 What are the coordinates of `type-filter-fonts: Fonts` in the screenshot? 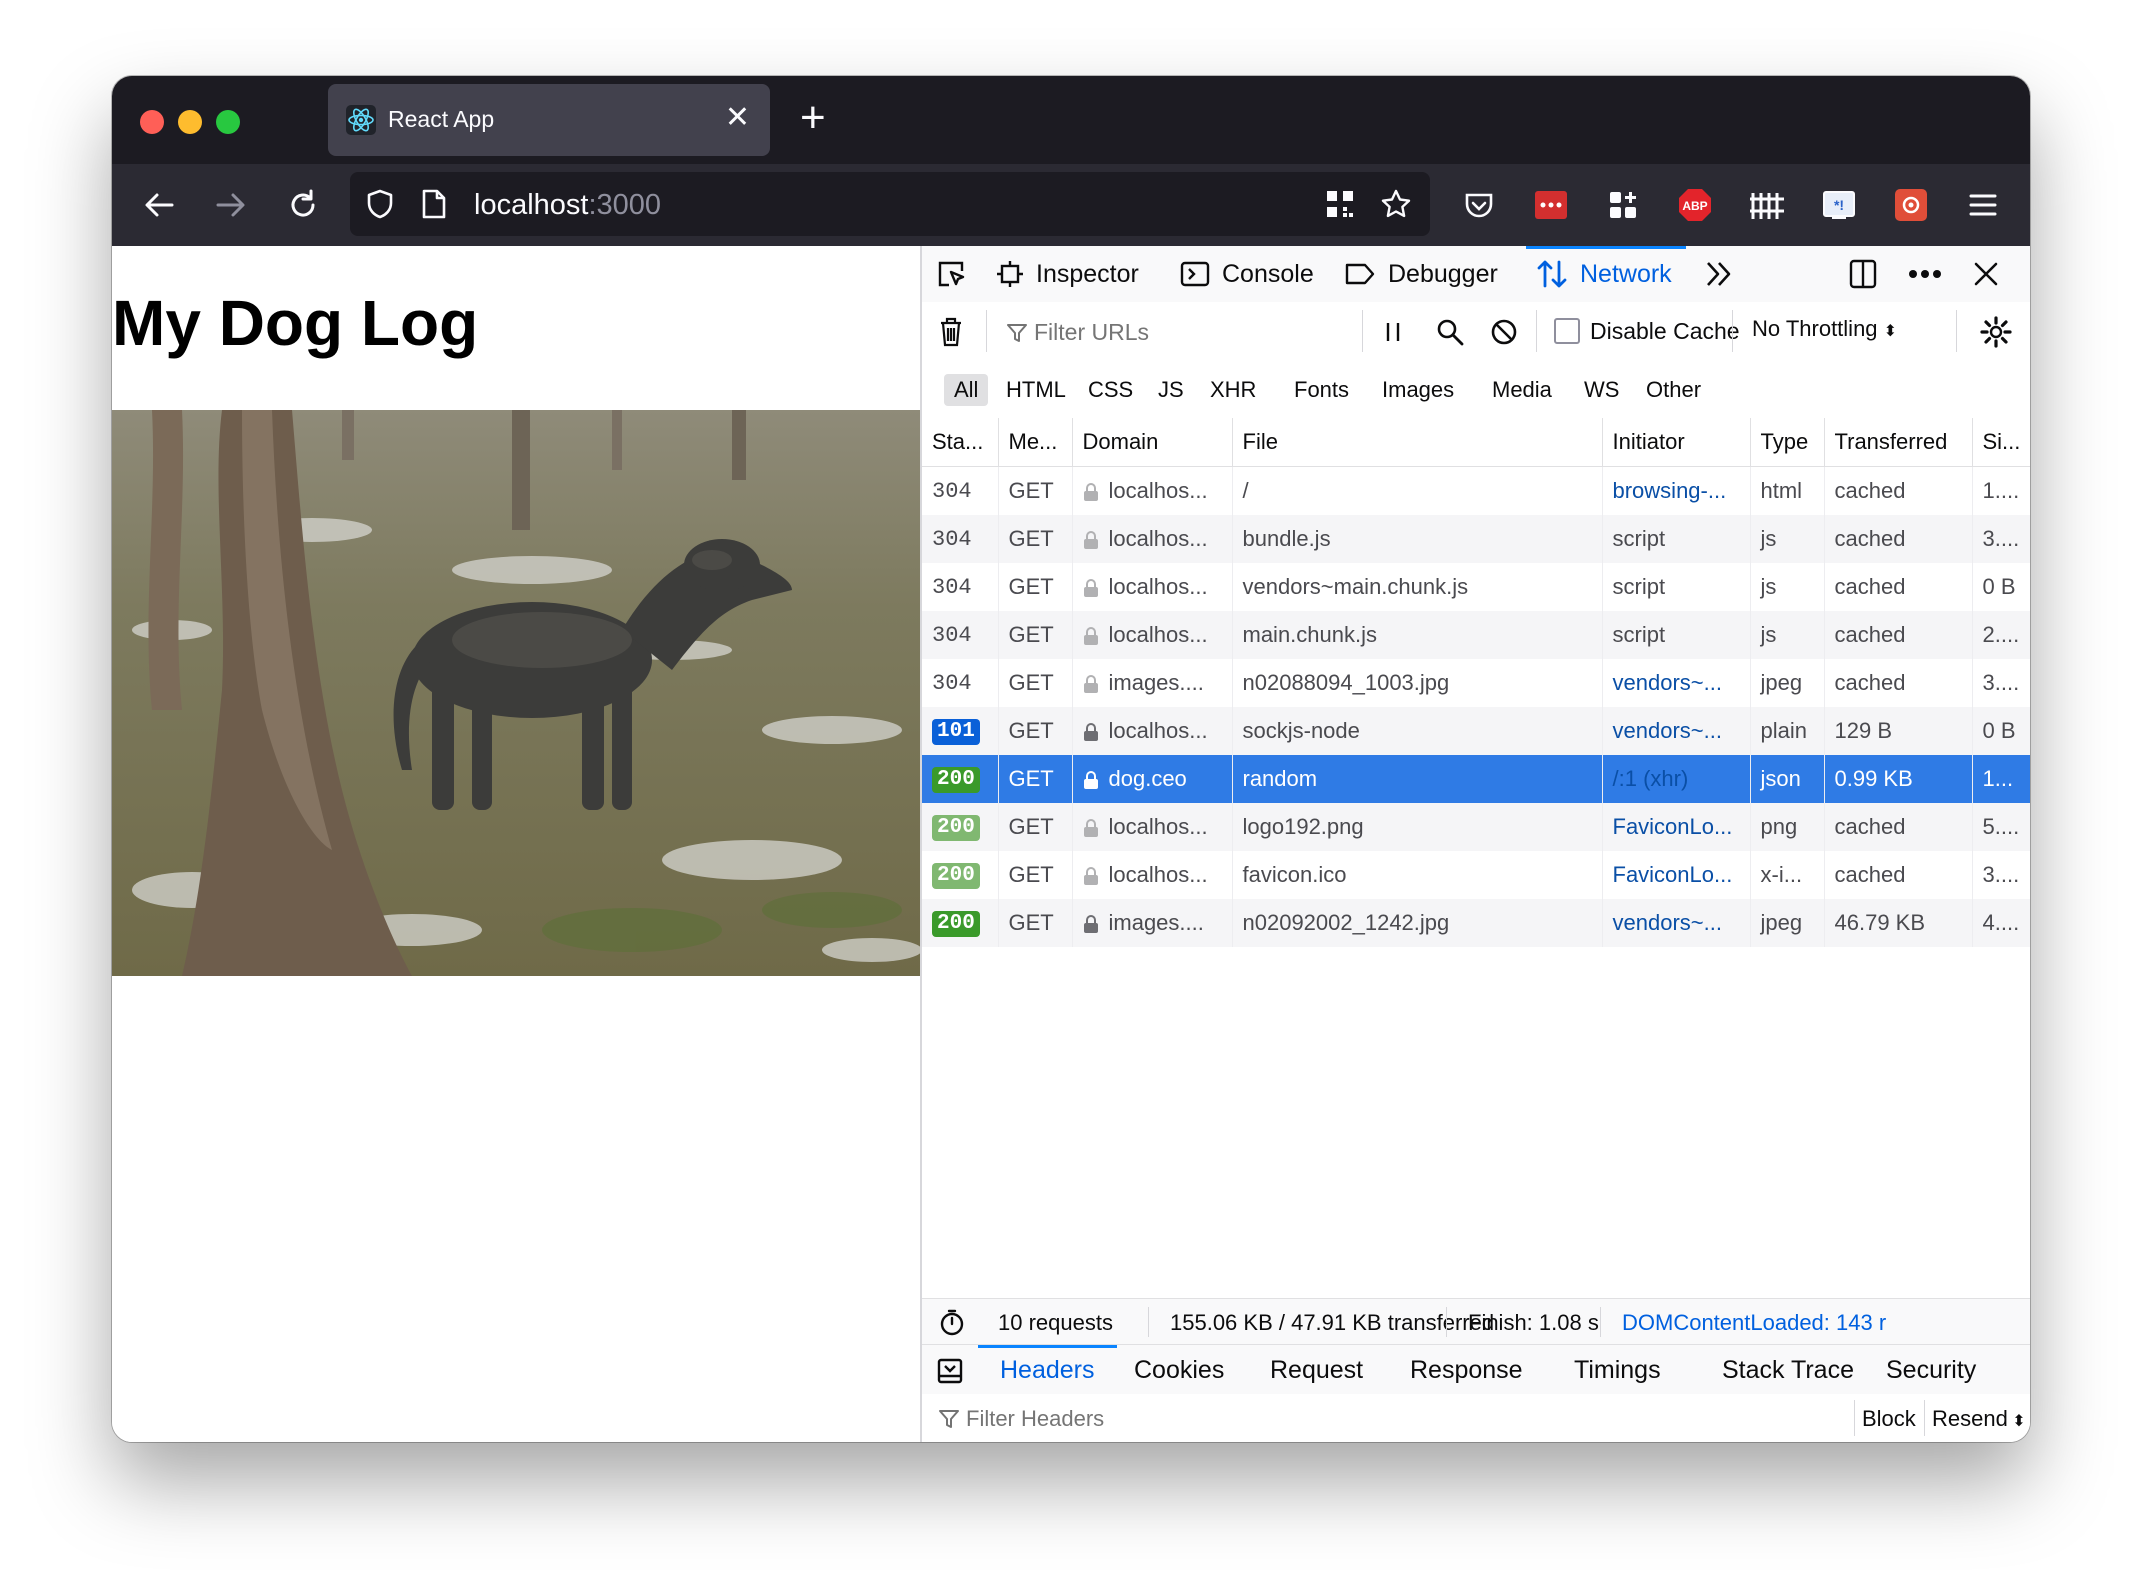 It's located at (1321, 390).